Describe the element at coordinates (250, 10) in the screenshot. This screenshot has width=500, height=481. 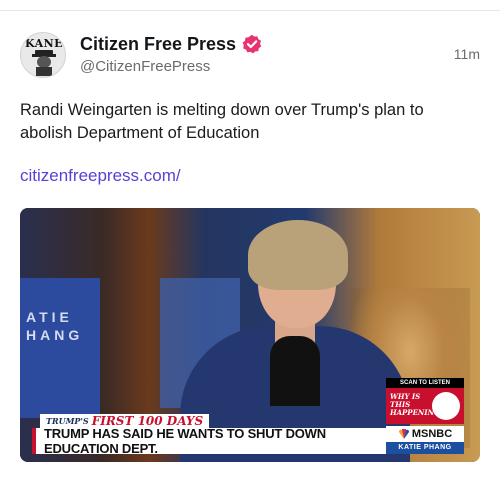
I see `divider` at that location.